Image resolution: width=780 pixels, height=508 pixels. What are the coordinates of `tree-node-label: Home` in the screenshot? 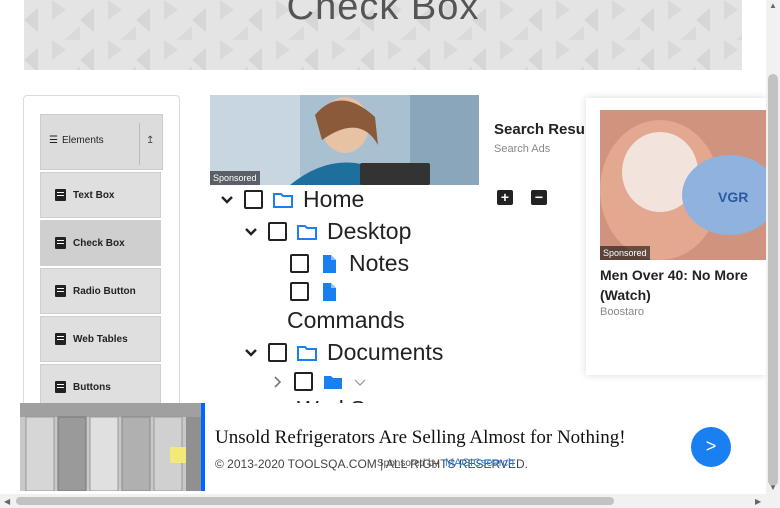 It's located at (334, 199).